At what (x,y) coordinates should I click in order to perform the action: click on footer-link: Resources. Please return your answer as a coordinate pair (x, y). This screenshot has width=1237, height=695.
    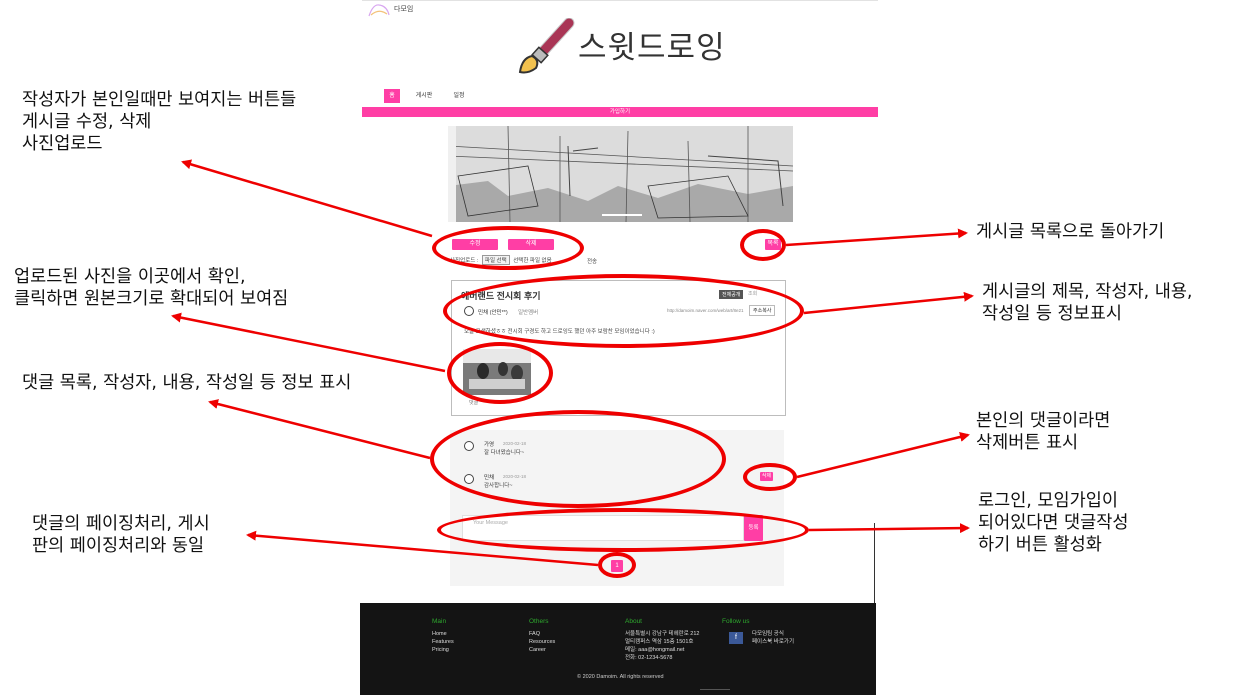
    Looking at the image, I should click on (542, 642).